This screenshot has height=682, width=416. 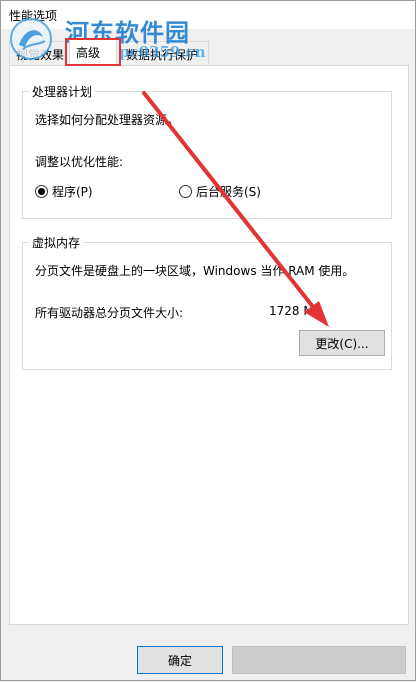 I want to click on tab-label: 数据执行保护, so click(x=162, y=55).